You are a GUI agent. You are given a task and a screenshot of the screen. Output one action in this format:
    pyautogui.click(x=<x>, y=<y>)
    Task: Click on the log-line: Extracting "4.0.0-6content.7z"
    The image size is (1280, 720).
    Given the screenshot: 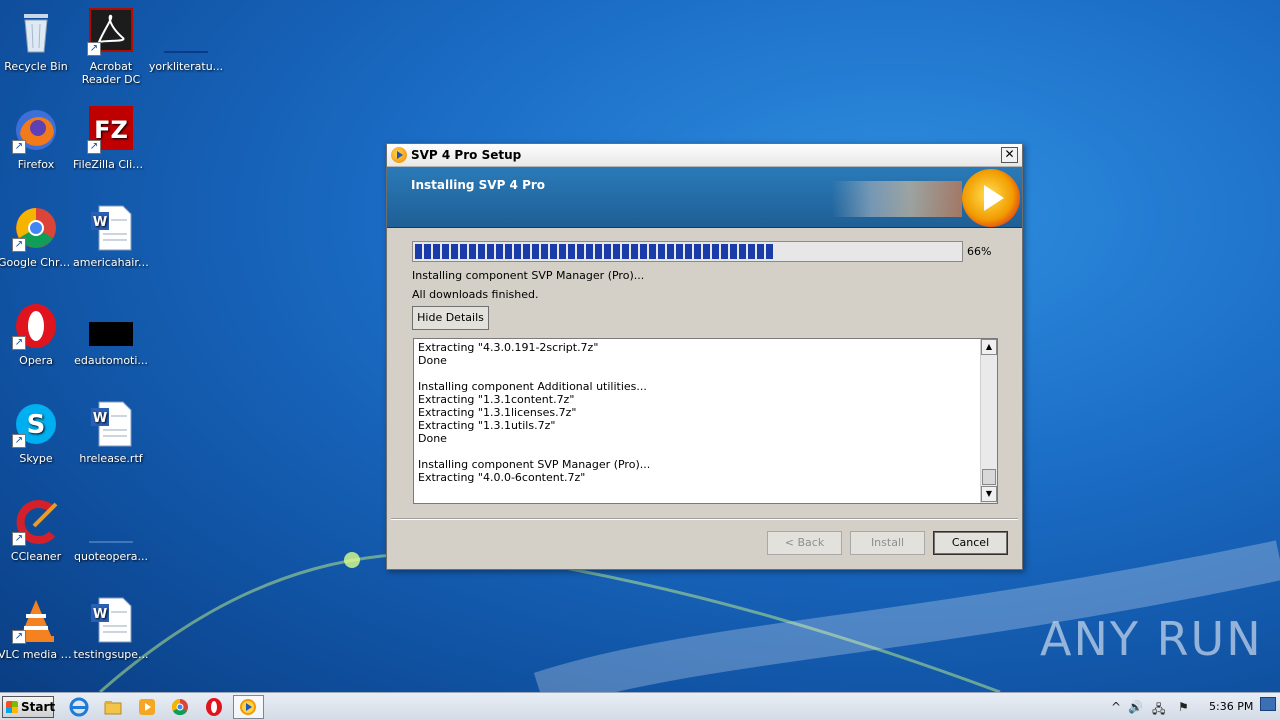 What is the action you would take?
    pyautogui.click(x=502, y=477)
    